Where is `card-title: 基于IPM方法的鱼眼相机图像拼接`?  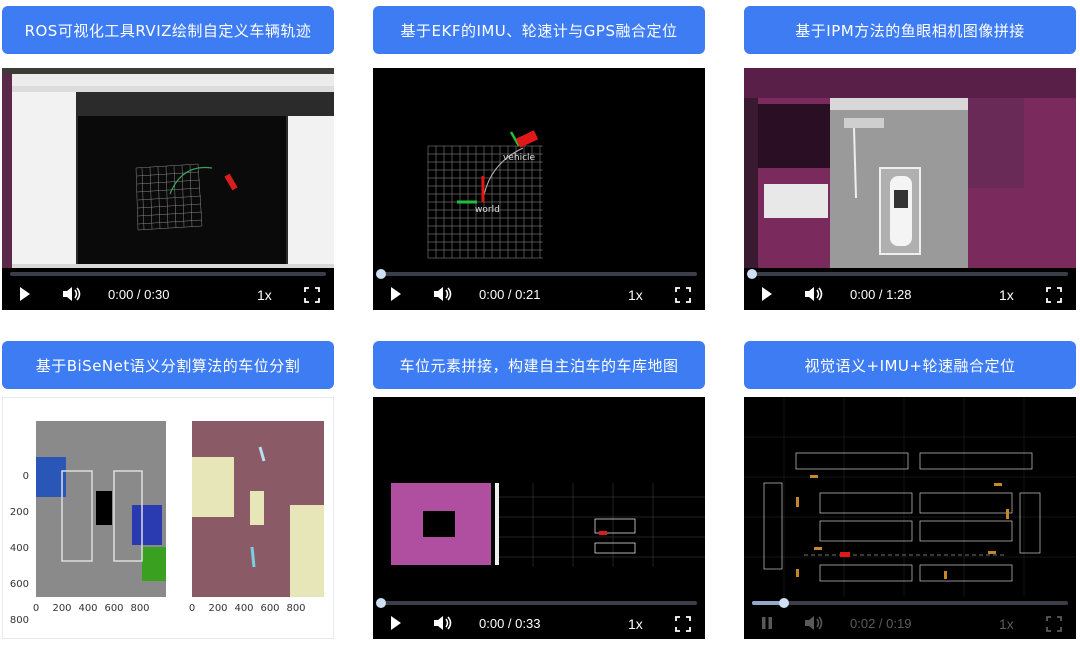
card-title: 基于IPM方法的鱼眼相机图像拼接 is located at coordinates (910, 30).